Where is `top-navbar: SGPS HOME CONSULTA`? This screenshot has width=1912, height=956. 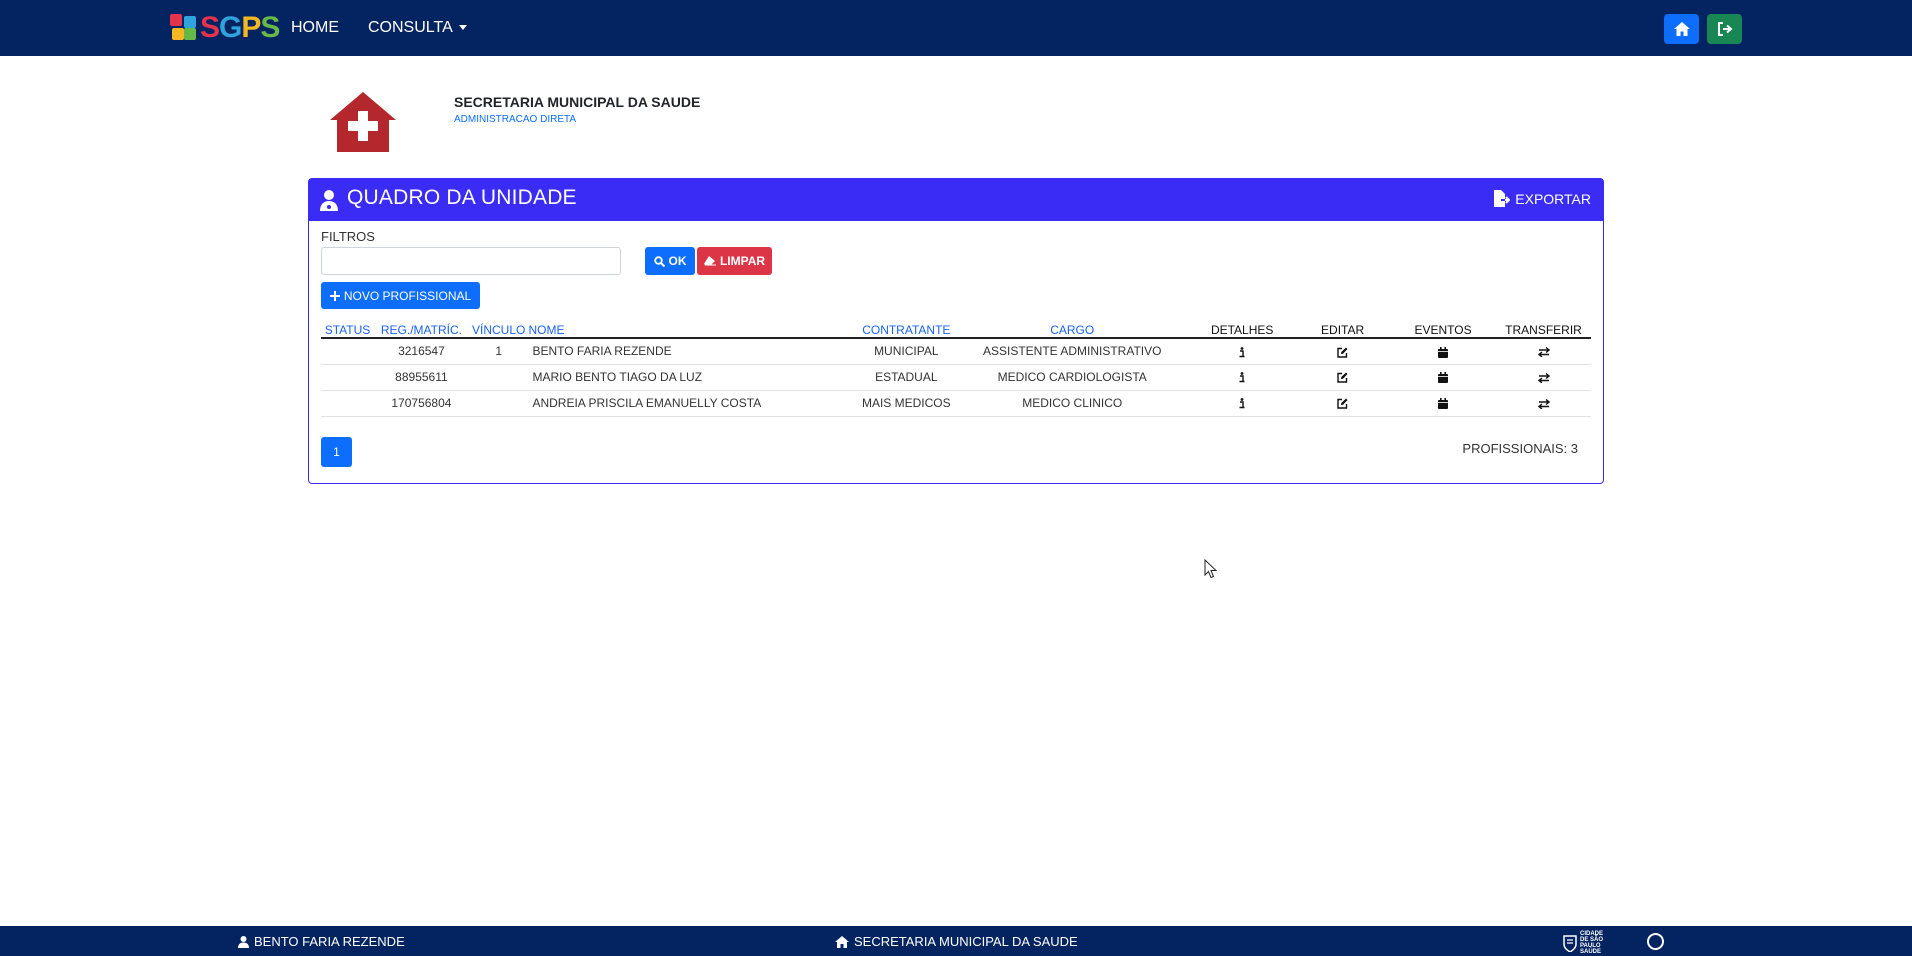
top-navbar: SGPS HOME CONSULTA is located at coordinates (956, 28).